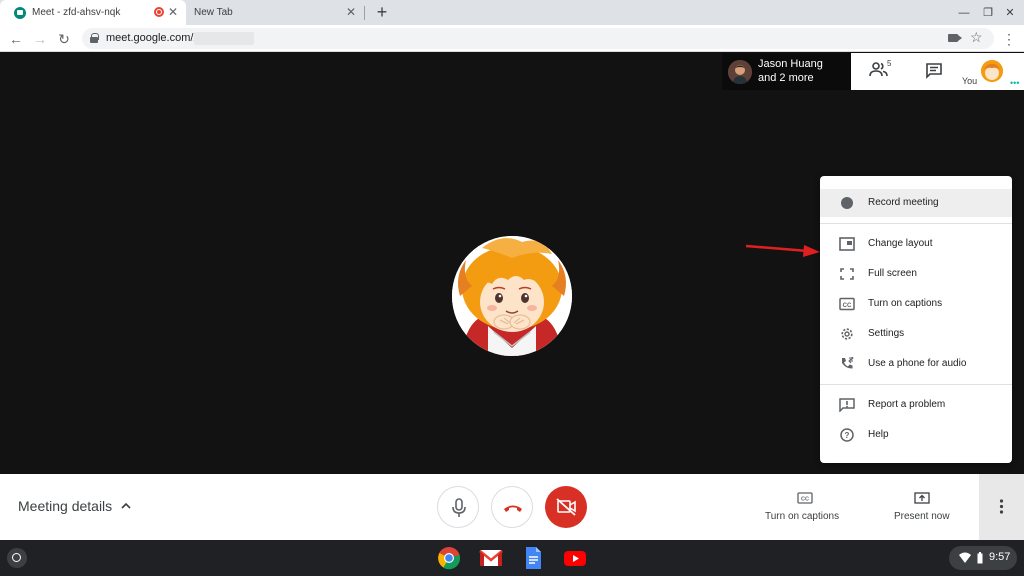 This screenshot has width=1024, height=576. I want to click on menu-item-settings: Settings, so click(916, 334).